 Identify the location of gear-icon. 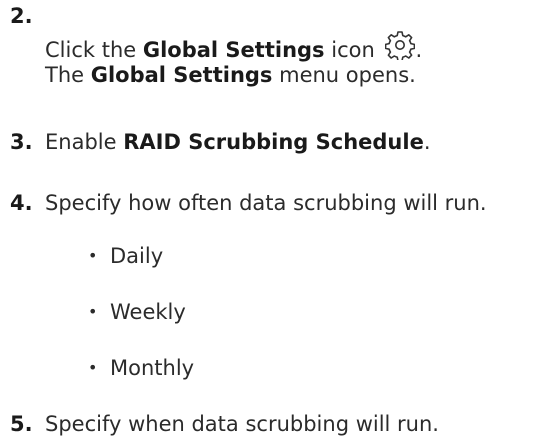
(400, 46).